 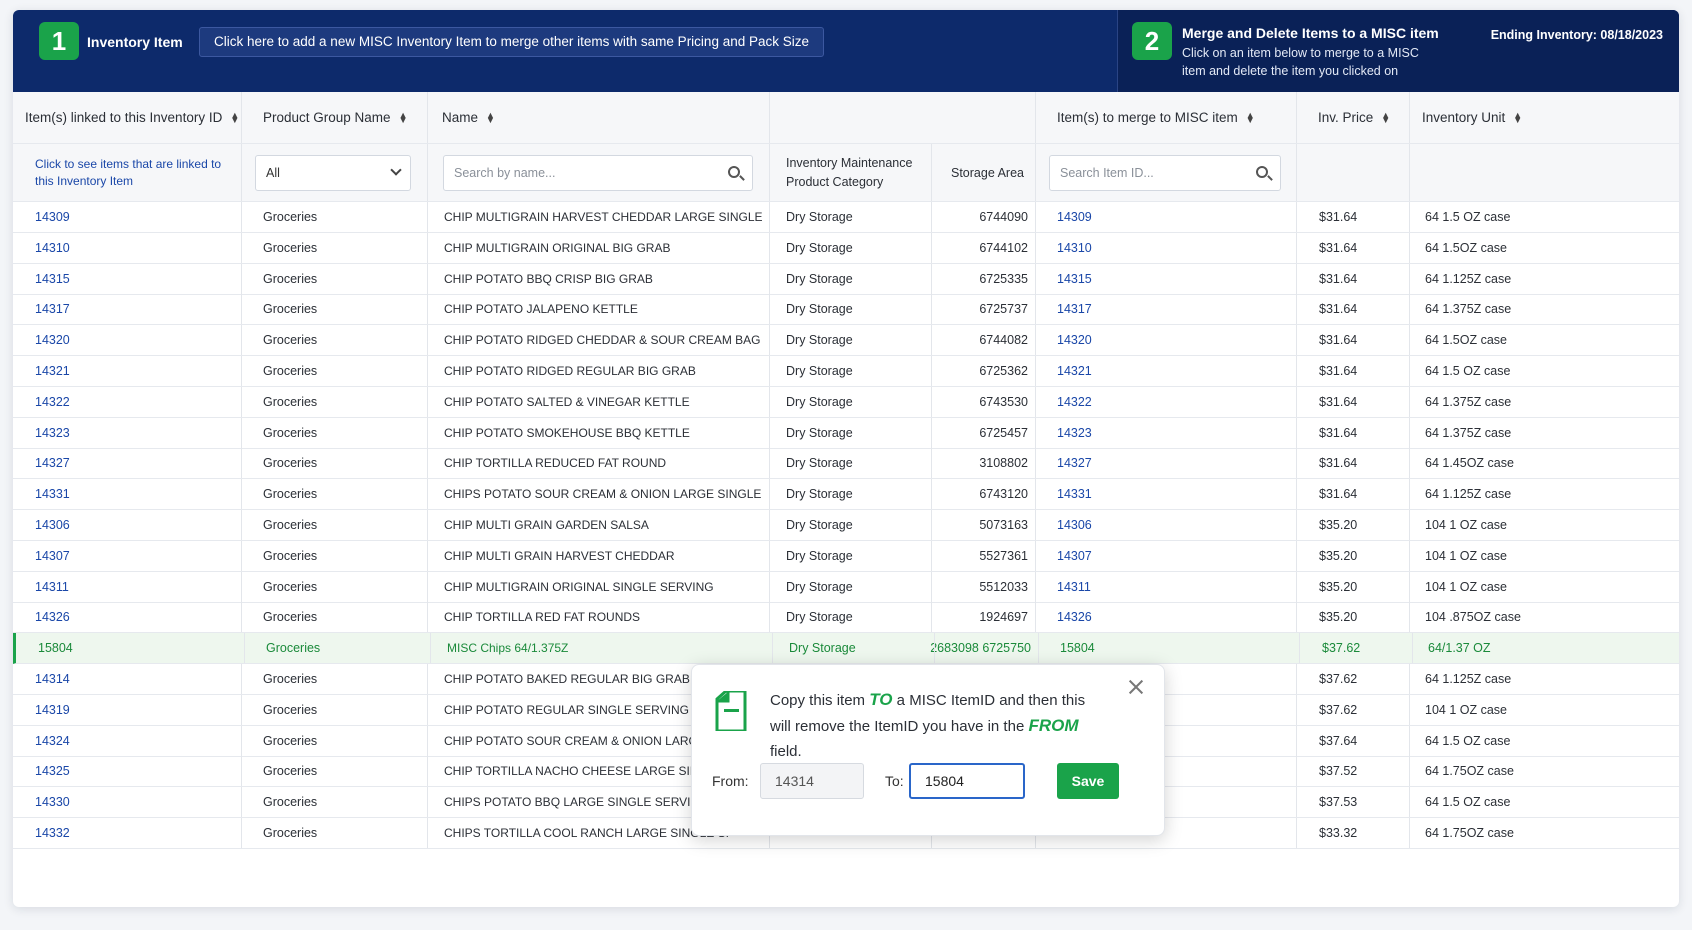 What do you see at coordinates (133, 117) in the screenshot?
I see `col-header-linked-id: Item(s) linked to this Inventory ID ▲ ▼` at bounding box center [133, 117].